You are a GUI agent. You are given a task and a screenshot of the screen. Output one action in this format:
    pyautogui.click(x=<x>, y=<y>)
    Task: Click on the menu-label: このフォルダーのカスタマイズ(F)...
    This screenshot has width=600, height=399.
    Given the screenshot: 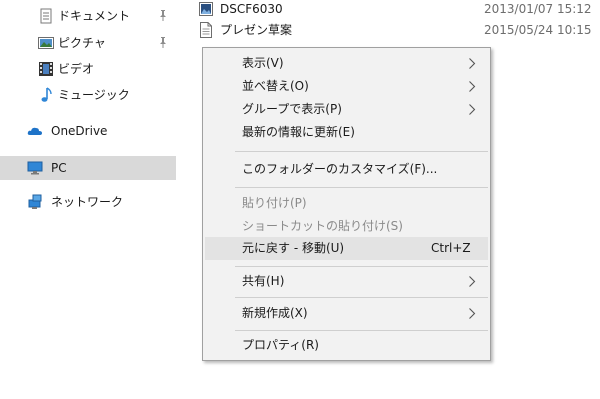 What is the action you would take?
    pyautogui.click(x=340, y=169)
    